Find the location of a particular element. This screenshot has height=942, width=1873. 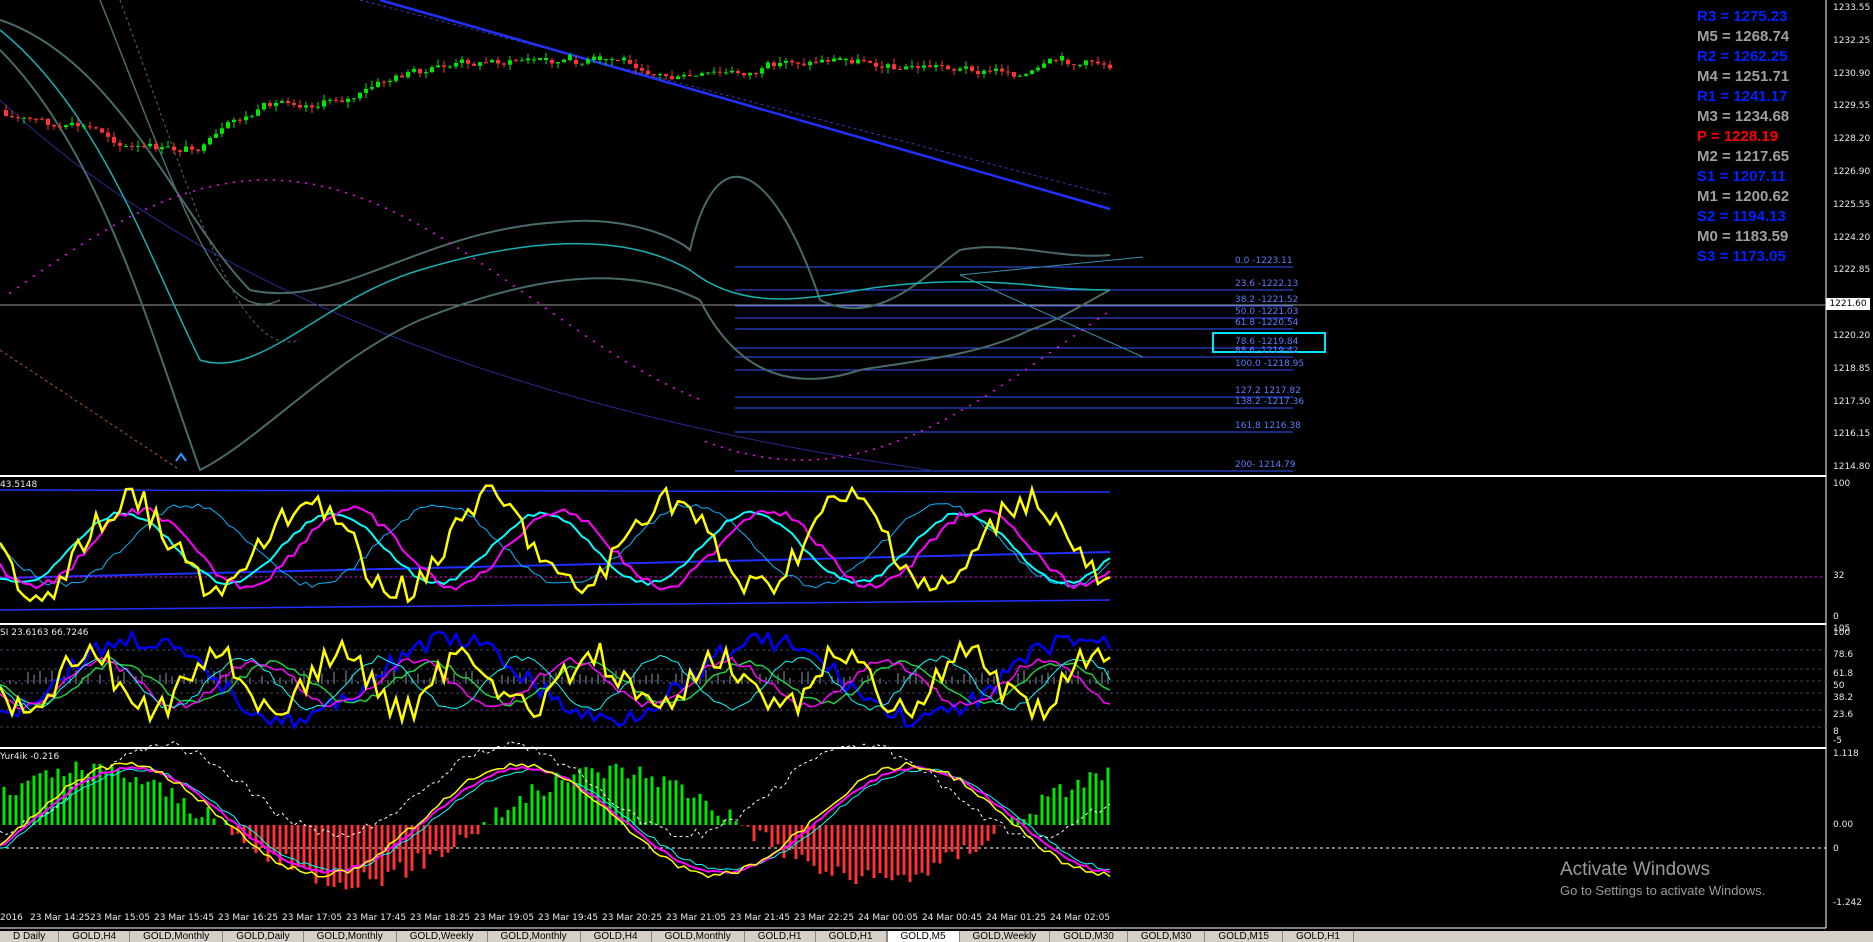

price-axis-label: 1224.20 is located at coordinates (1852, 237).